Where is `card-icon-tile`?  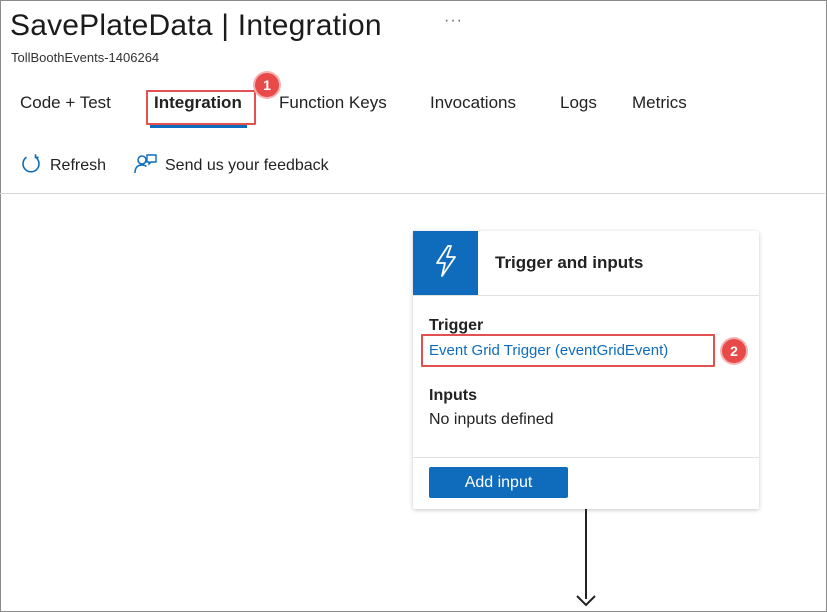
card-icon-tile is located at coordinates (445, 263).